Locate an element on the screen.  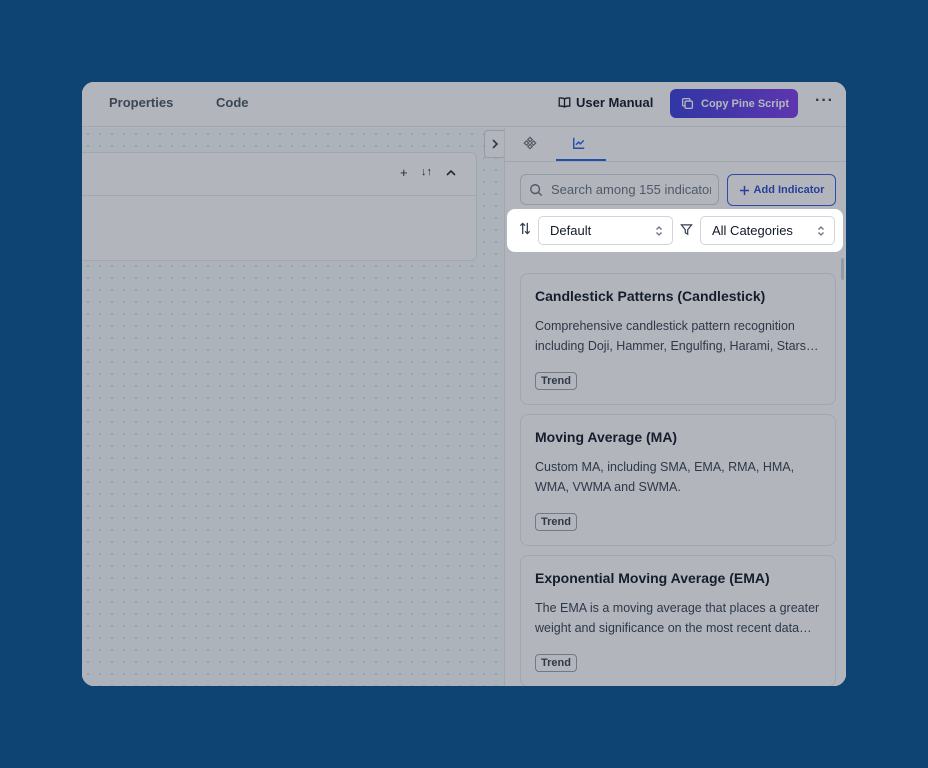
sort-filter-bar: Default All Categories is located at coordinates (675, 230).